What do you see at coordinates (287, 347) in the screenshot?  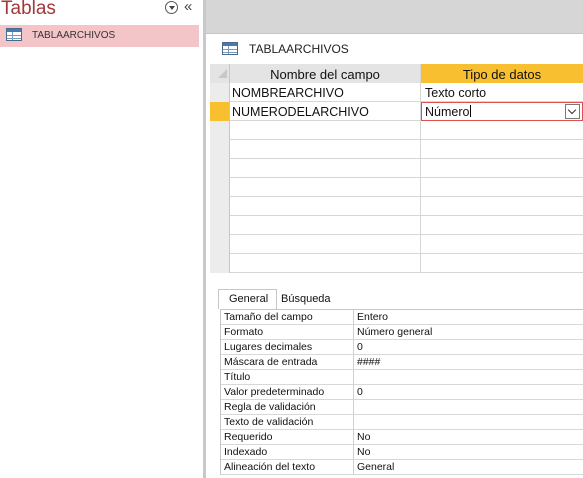 I see `property-label: Lugares decimales` at bounding box center [287, 347].